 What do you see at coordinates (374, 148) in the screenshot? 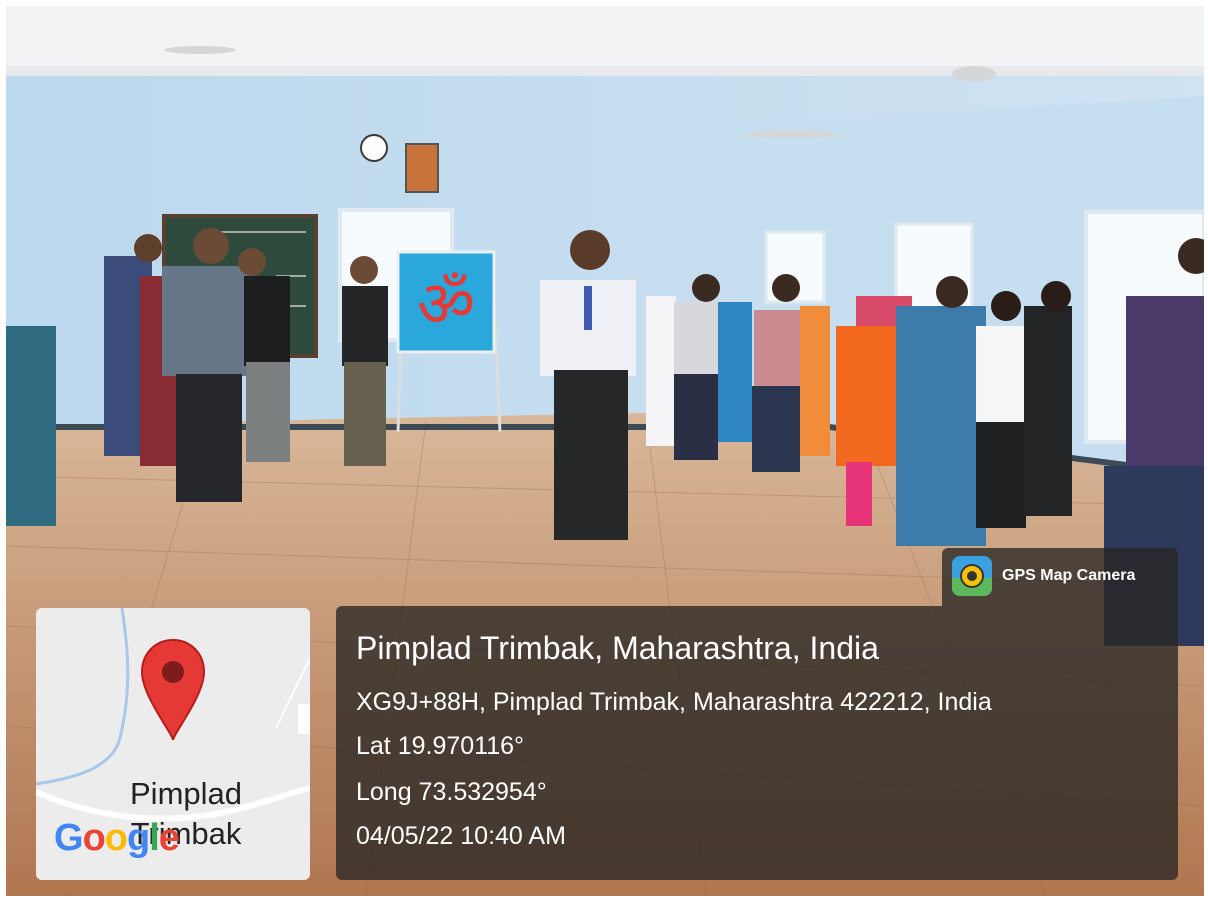
I see `wall-clock-icon` at bounding box center [374, 148].